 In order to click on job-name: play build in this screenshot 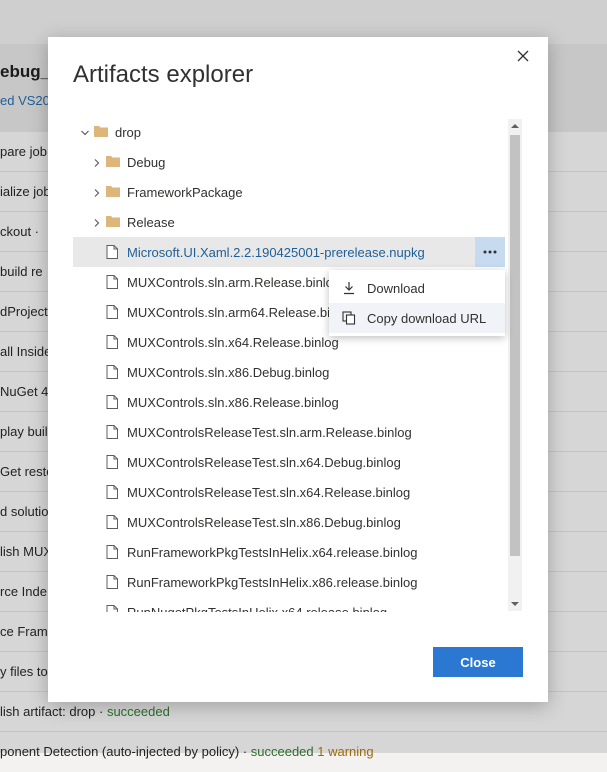, I will do `click(27, 431)`.